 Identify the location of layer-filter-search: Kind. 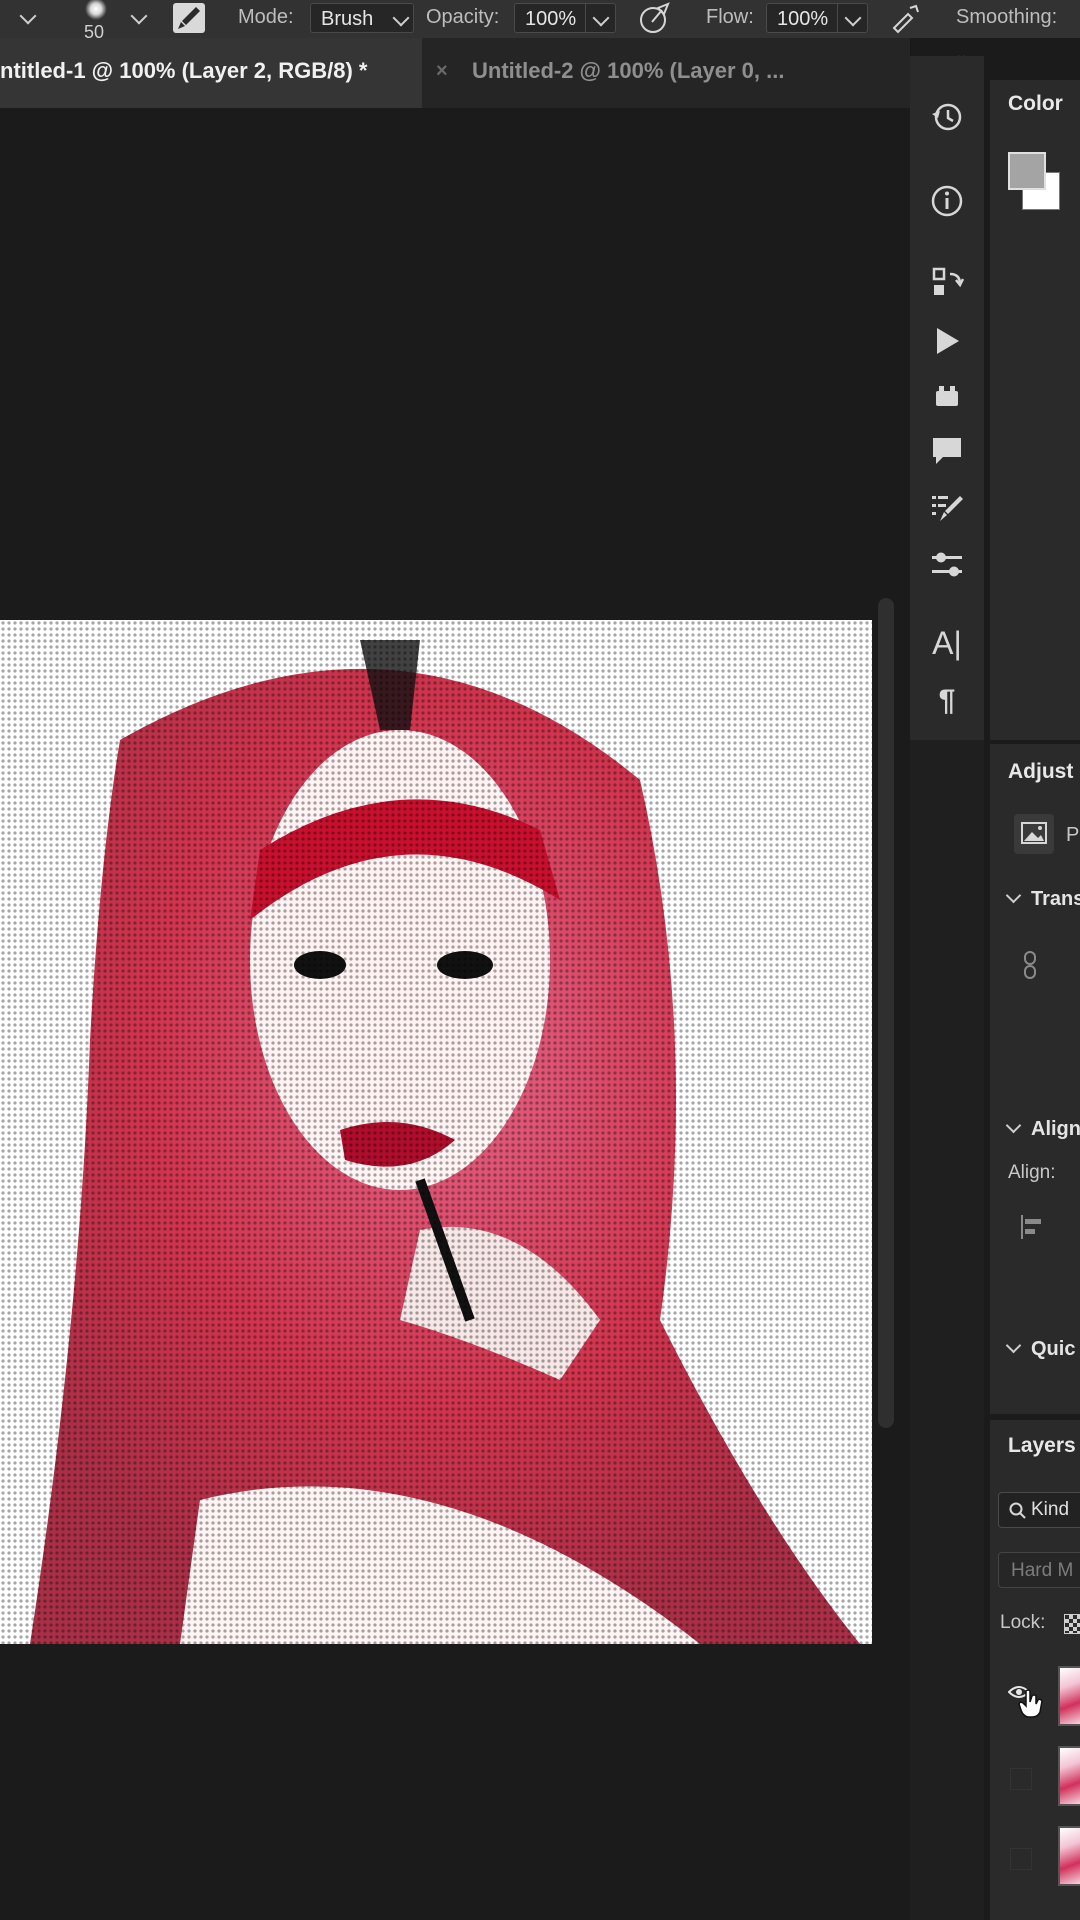
(1039, 1510).